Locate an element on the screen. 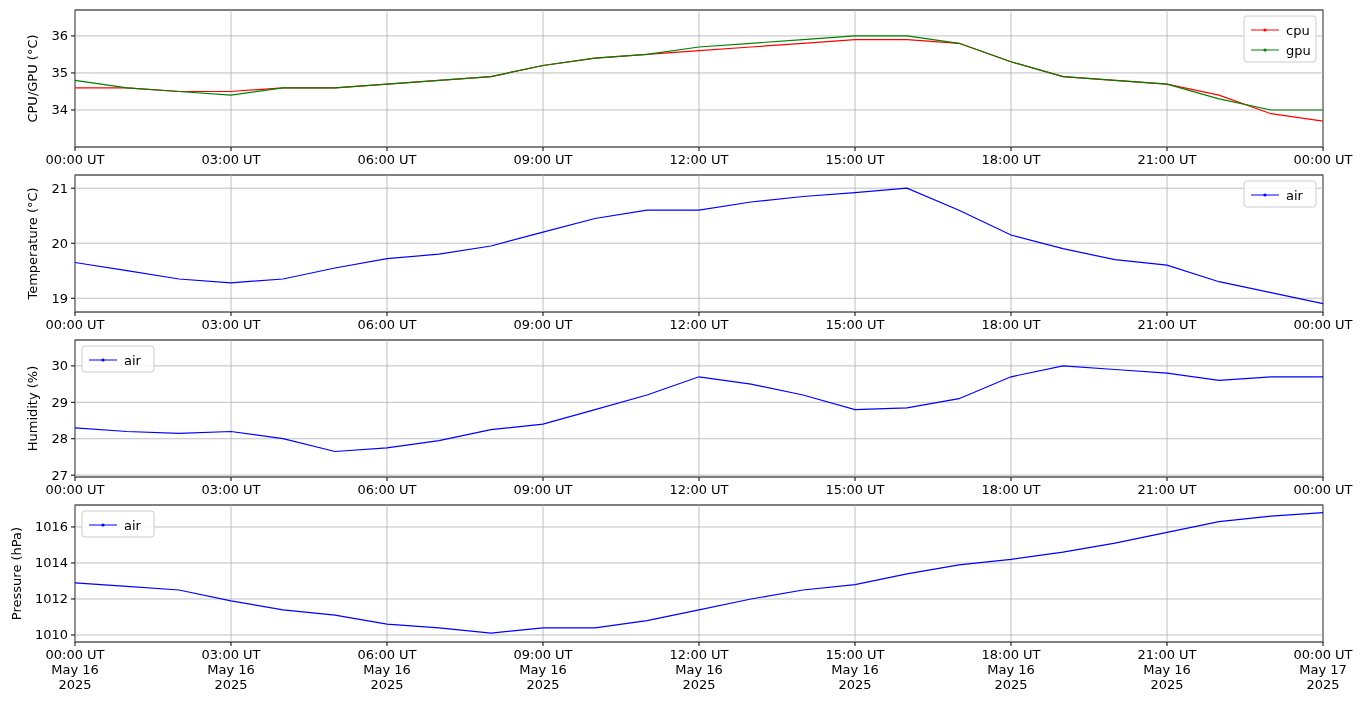 This screenshot has height=707, width=1364. y-tick-label: 21 is located at coordinates (59, 188).